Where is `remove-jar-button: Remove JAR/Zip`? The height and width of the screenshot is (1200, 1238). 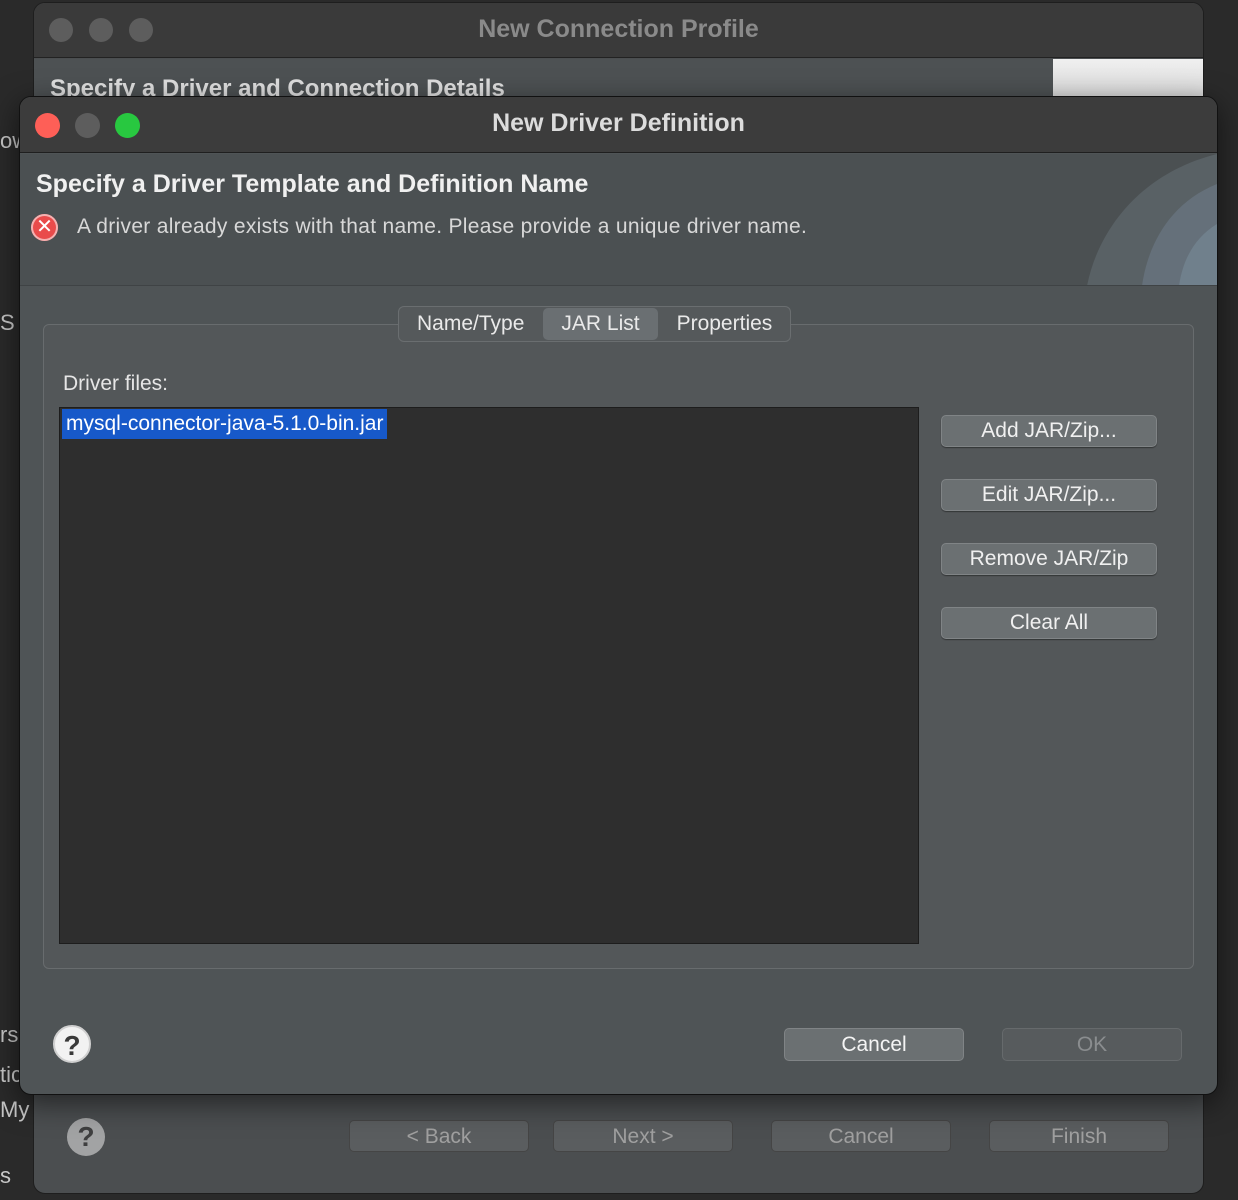 remove-jar-button: Remove JAR/Zip is located at coordinates (1049, 559).